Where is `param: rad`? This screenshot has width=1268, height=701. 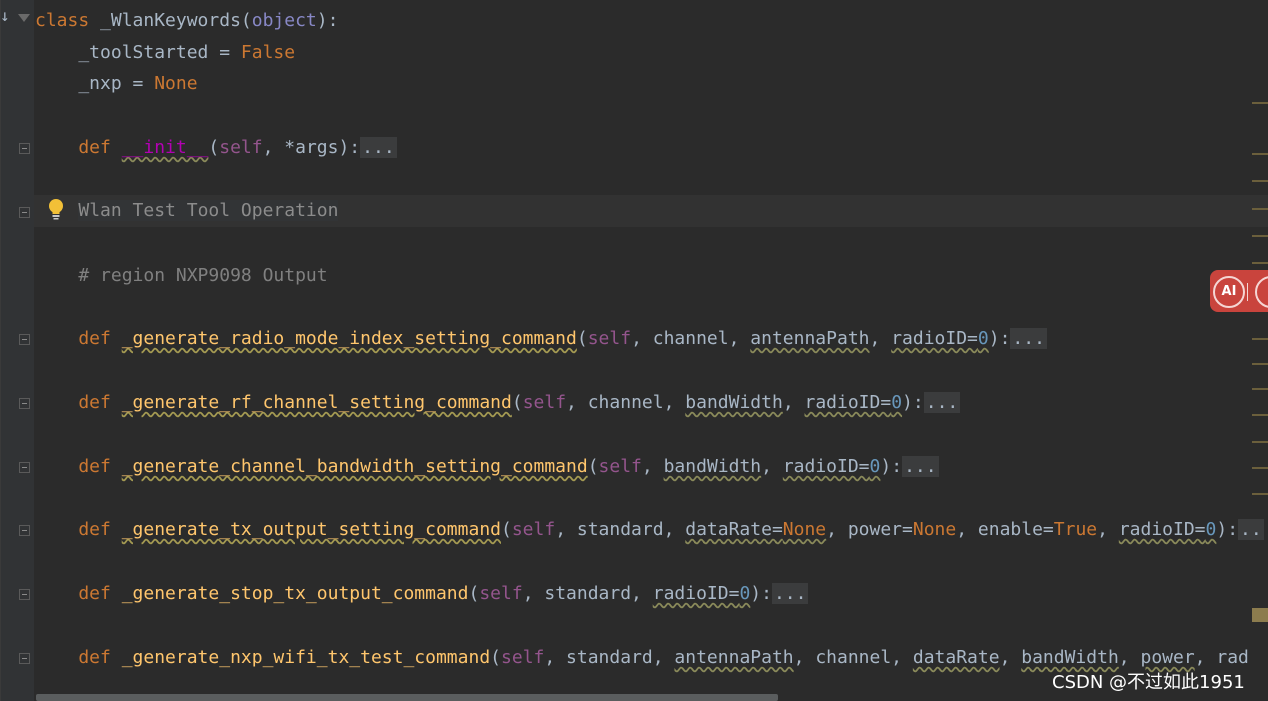 param: rad is located at coordinates (1232, 657).